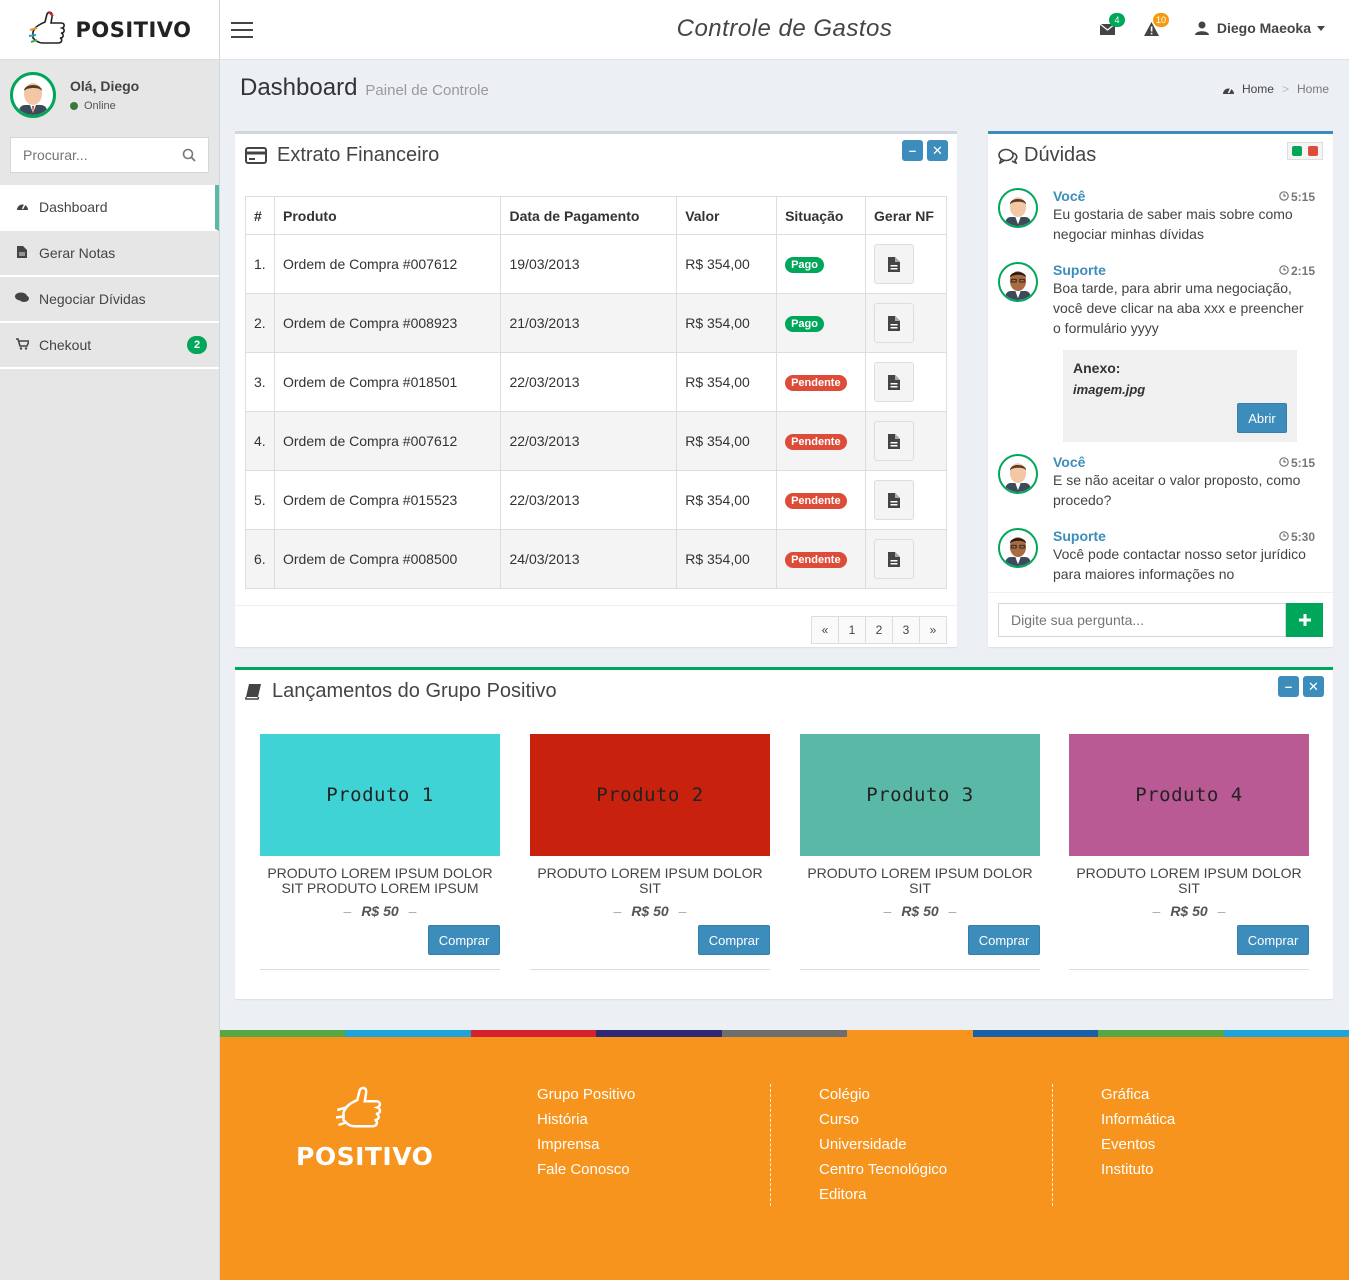 This screenshot has height=1280, width=1349. I want to click on page-2: 2, so click(879, 630).